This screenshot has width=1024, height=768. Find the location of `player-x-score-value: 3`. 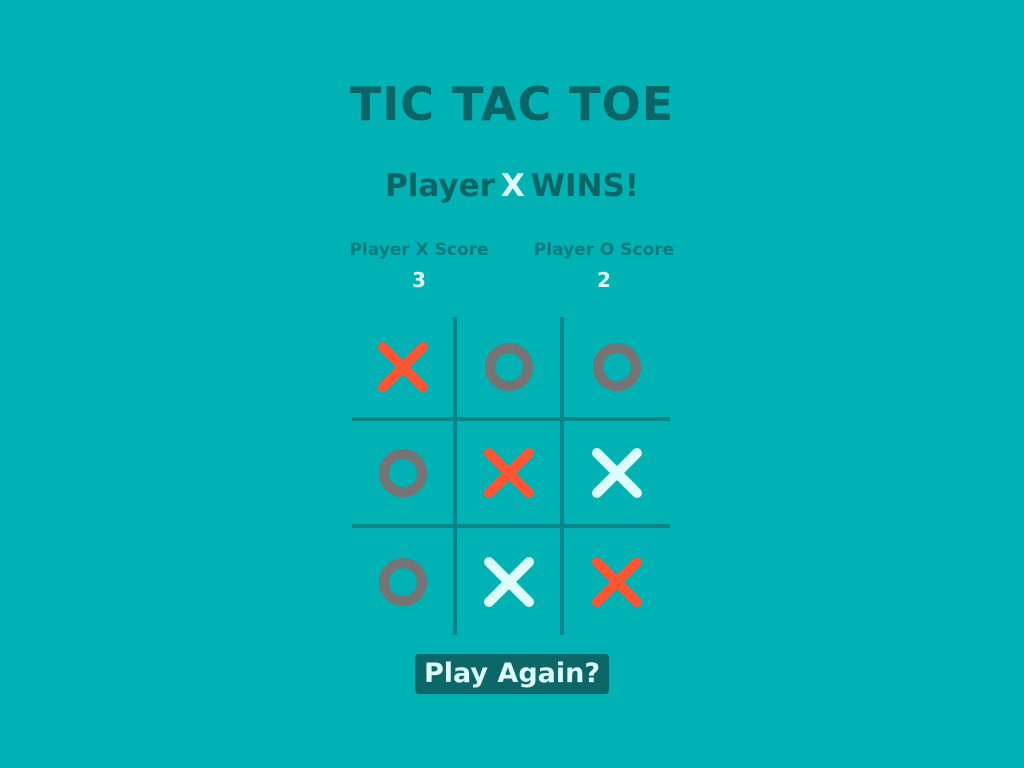

player-x-score-value: 3 is located at coordinates (419, 280).